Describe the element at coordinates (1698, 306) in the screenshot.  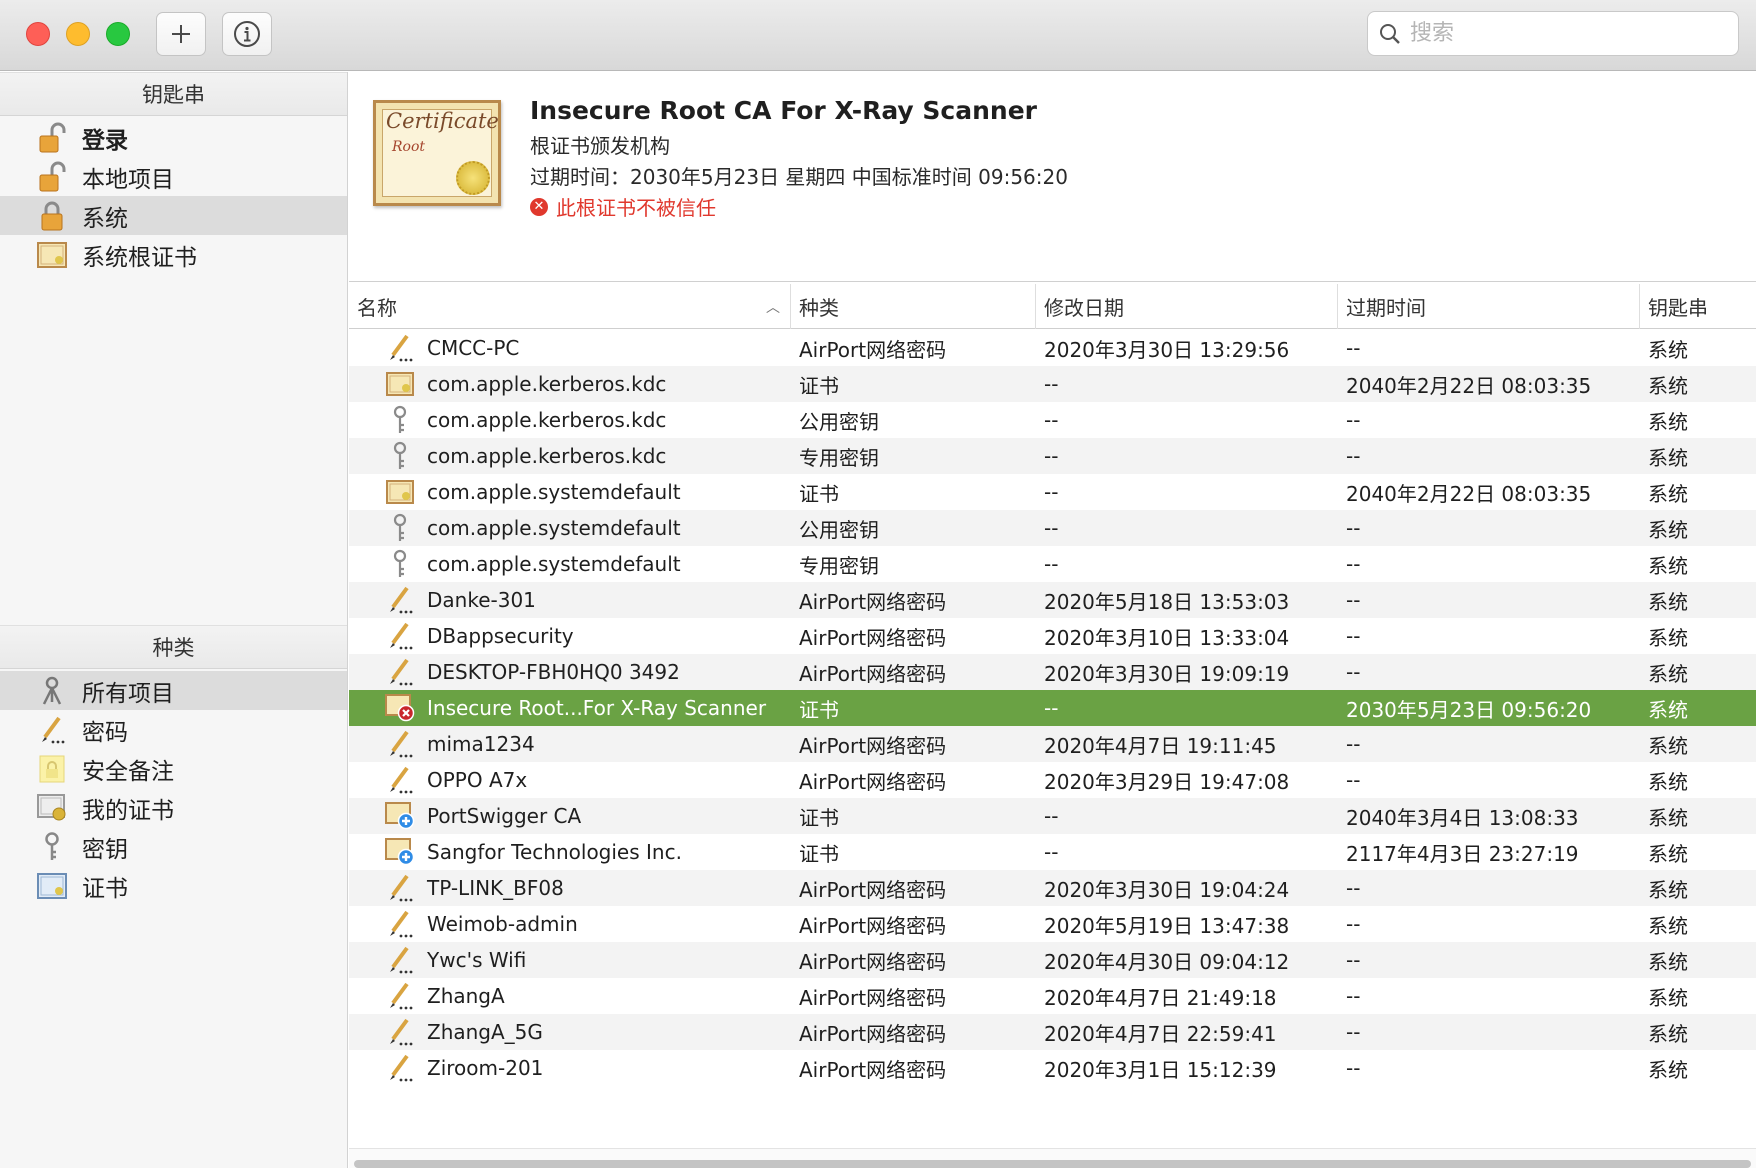
I see `column-header-keychain: 钥匙串` at that location.